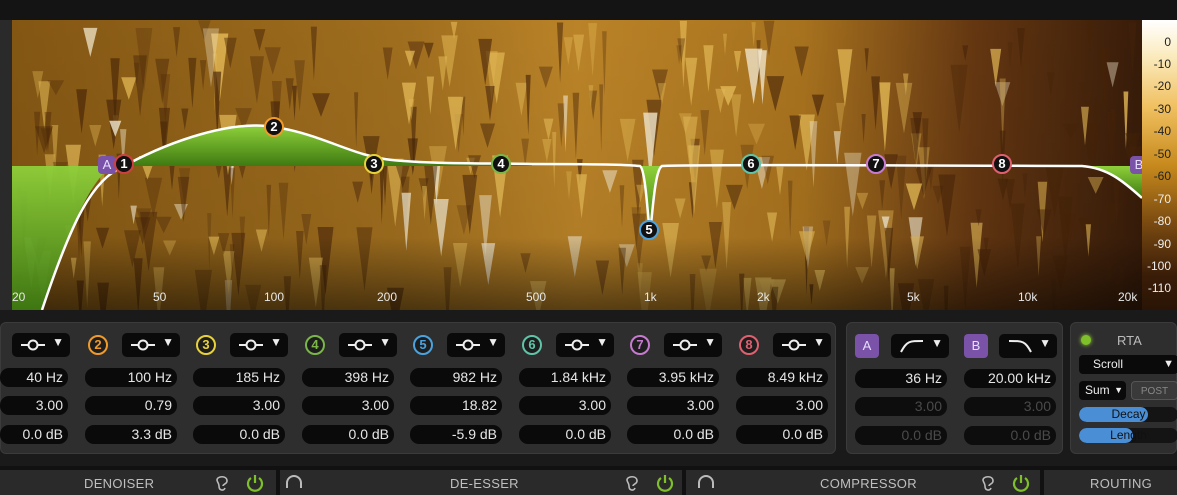 The width and height of the screenshot is (1177, 495). I want to click on band-3-q: 3.00, so click(239, 405).